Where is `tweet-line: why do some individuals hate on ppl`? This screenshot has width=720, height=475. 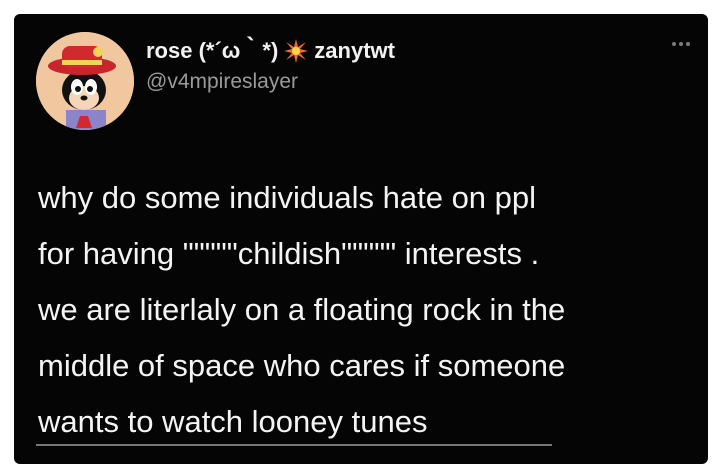 tweet-line: why do some individuals hate on ppl is located at coordinates (287, 197).